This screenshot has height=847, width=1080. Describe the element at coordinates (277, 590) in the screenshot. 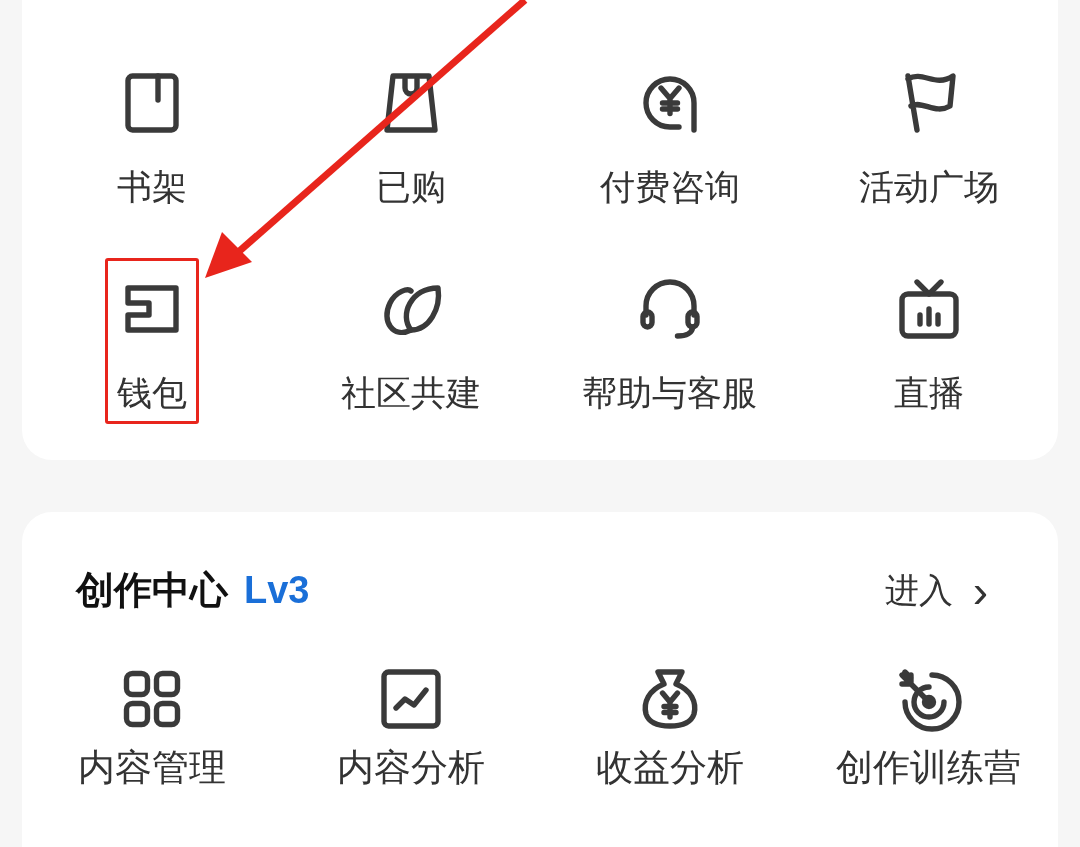

I see `level-label: Lv3` at that location.